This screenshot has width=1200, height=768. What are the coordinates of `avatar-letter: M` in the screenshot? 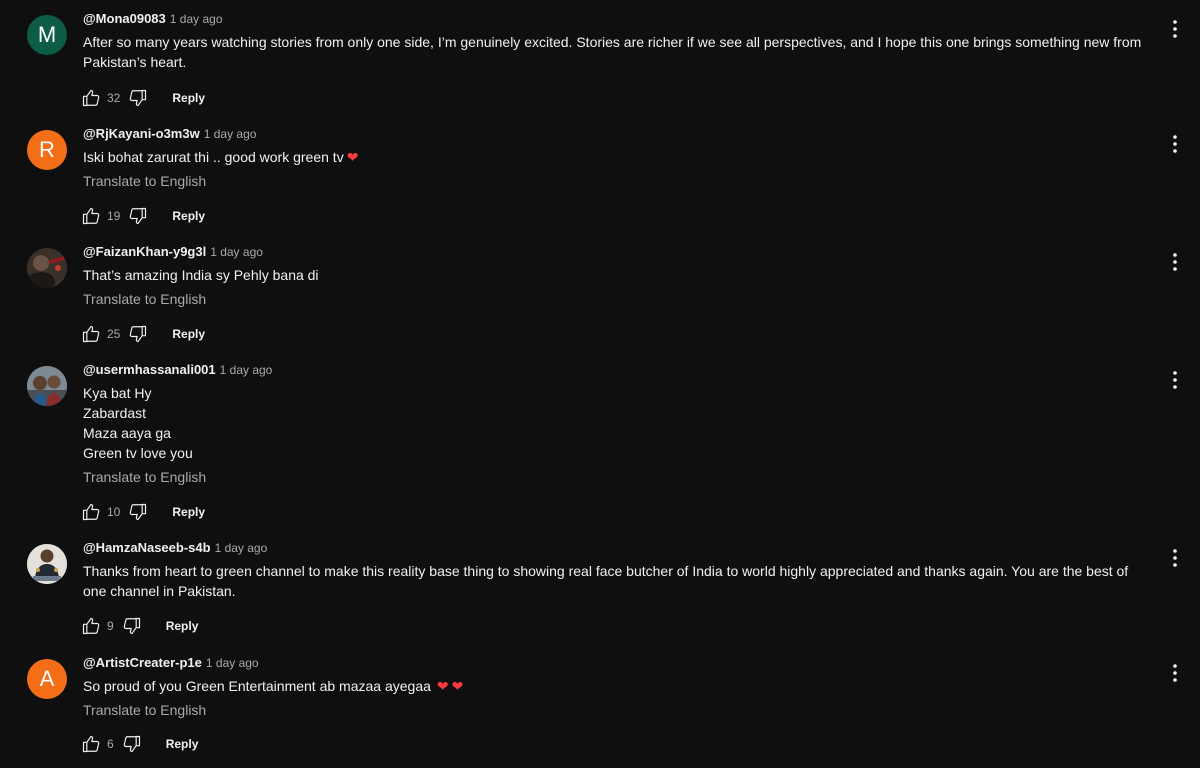 It's located at (47, 34).